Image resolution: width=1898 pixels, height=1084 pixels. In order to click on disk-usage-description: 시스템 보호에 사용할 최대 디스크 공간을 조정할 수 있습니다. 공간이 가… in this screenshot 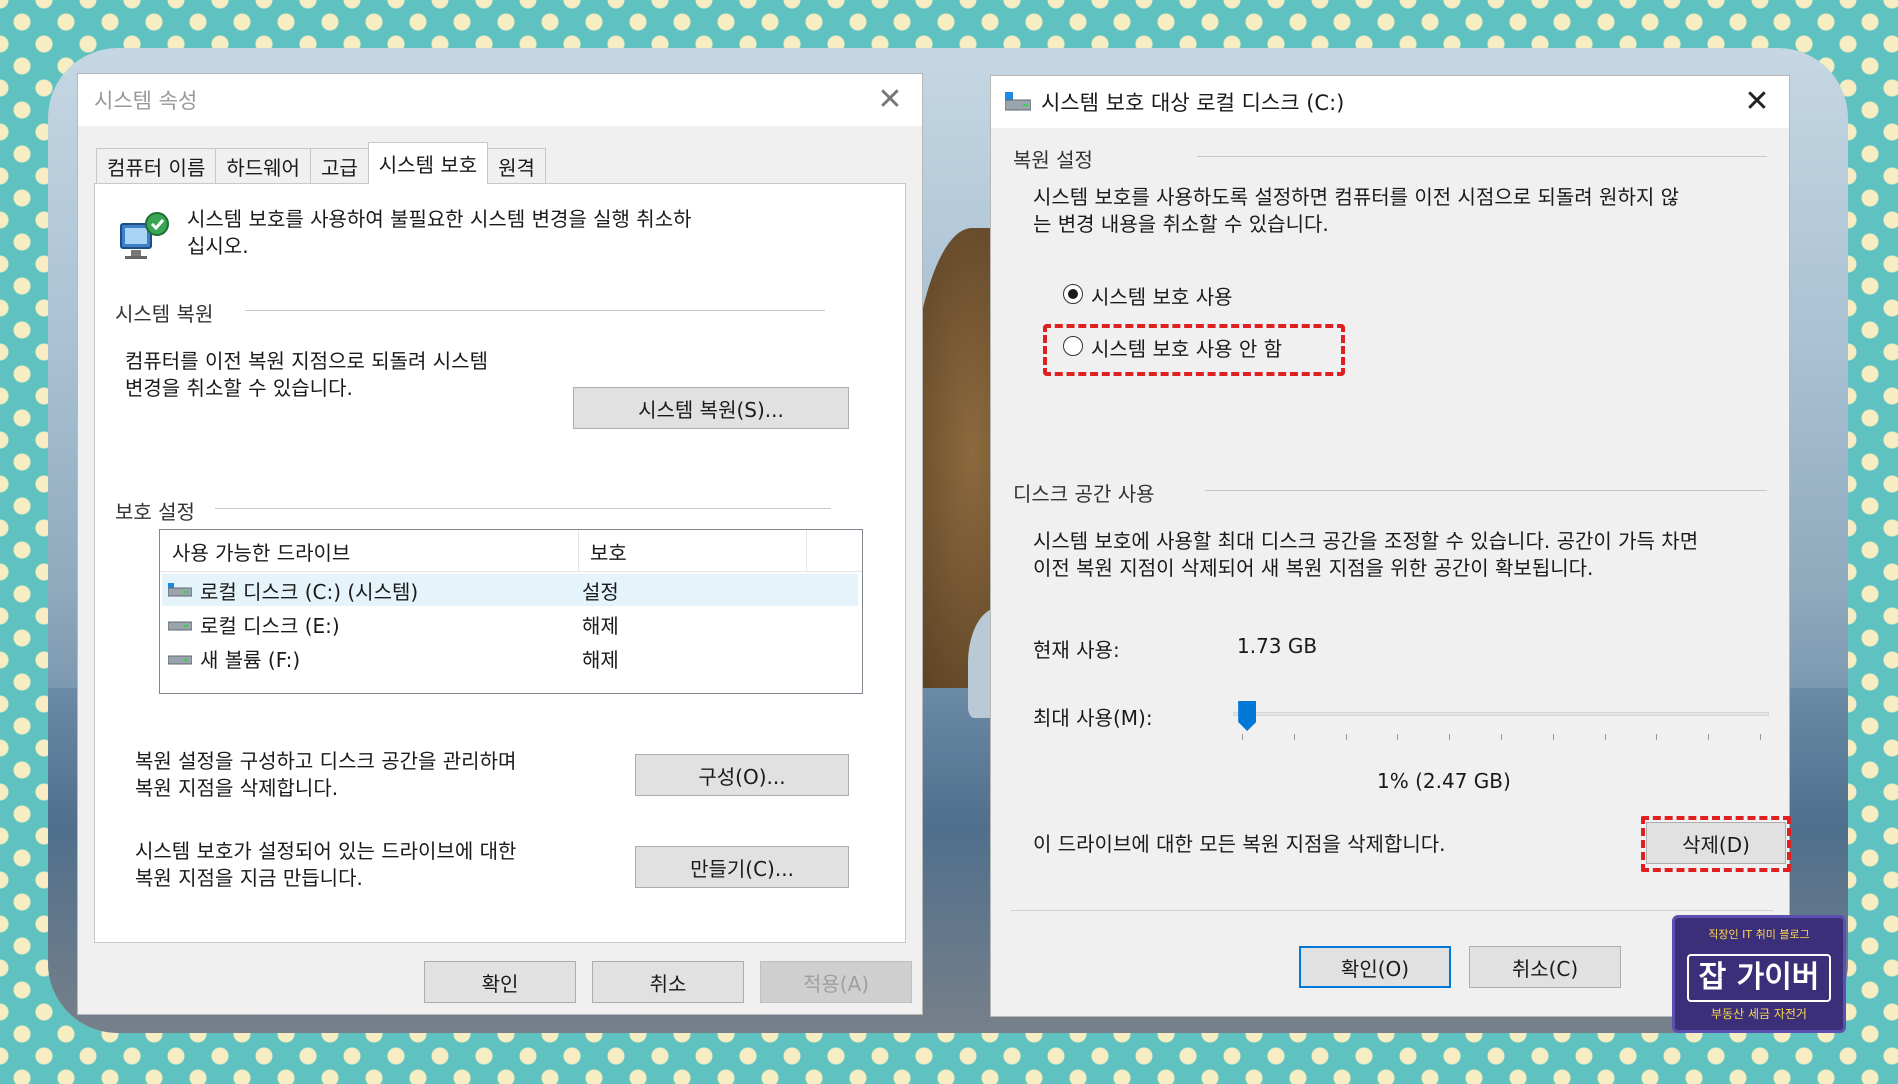, I will do `click(1366, 554)`.